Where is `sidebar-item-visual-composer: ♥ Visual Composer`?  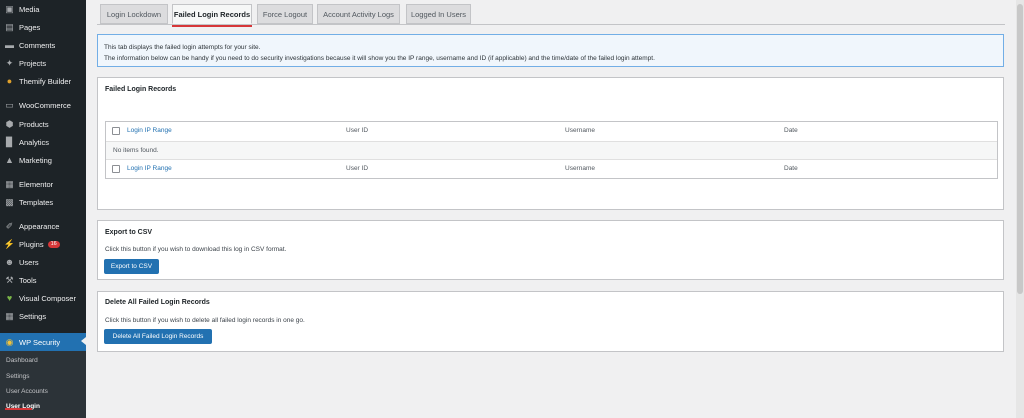
sidebar-item-visual-composer: ♥ Visual Composer is located at coordinates (43, 298).